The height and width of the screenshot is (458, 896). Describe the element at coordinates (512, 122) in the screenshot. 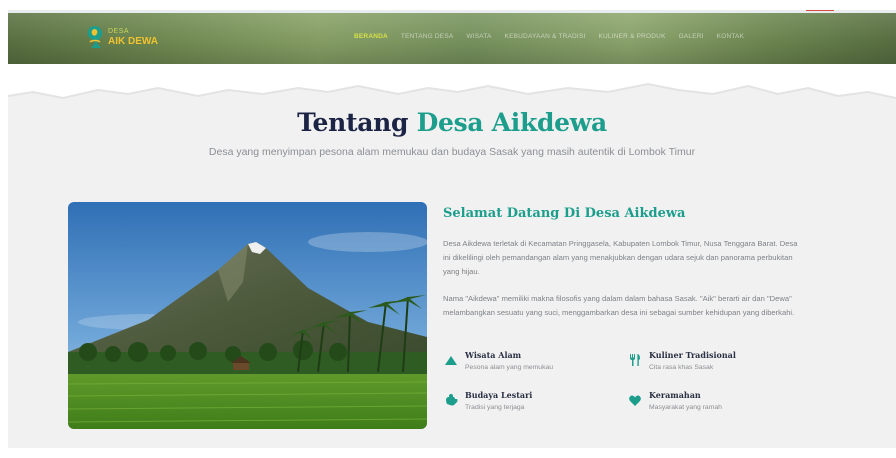

I see `title-accent: Desa Aikdewa` at that location.